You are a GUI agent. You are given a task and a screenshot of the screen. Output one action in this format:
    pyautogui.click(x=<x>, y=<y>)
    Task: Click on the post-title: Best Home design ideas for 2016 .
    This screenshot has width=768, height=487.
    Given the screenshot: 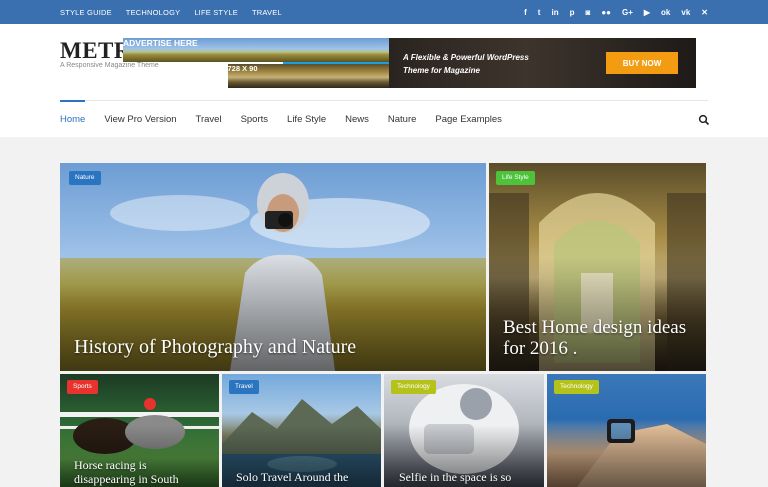 What is the action you would take?
    pyautogui.click(x=598, y=338)
    